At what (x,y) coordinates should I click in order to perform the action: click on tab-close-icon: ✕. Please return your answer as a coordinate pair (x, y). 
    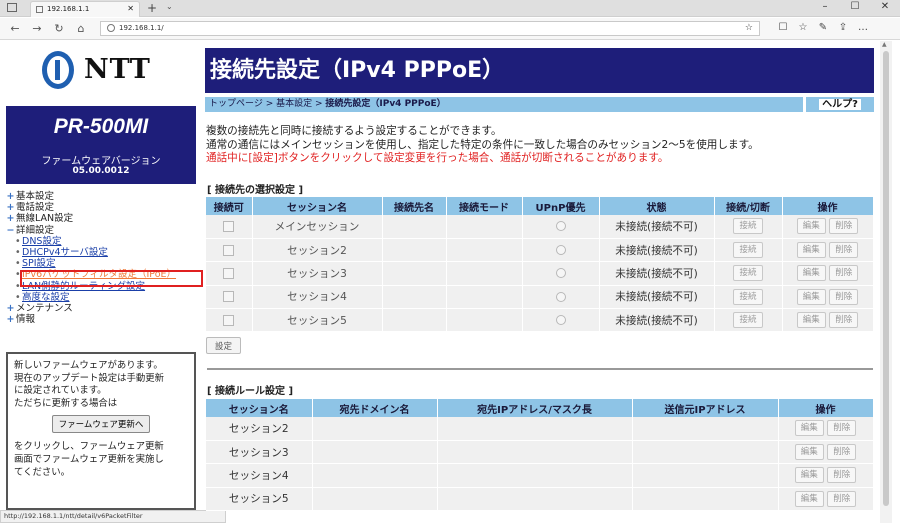
    Looking at the image, I should click on (130, 9).